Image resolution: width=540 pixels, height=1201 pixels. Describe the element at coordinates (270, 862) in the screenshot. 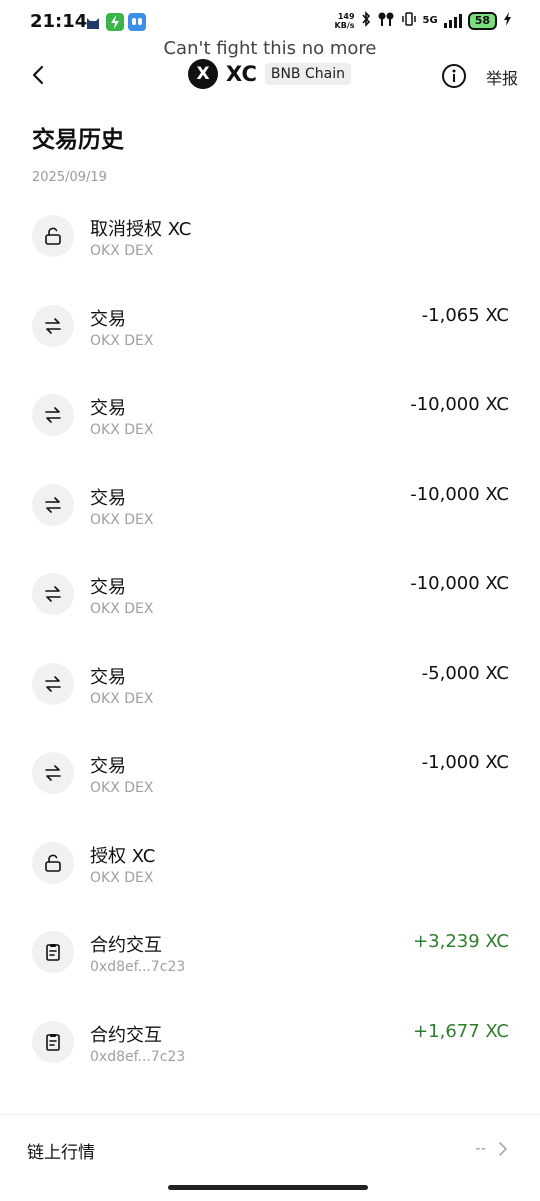

I see `transaction-row: 授权 XC OKX DEX` at that location.